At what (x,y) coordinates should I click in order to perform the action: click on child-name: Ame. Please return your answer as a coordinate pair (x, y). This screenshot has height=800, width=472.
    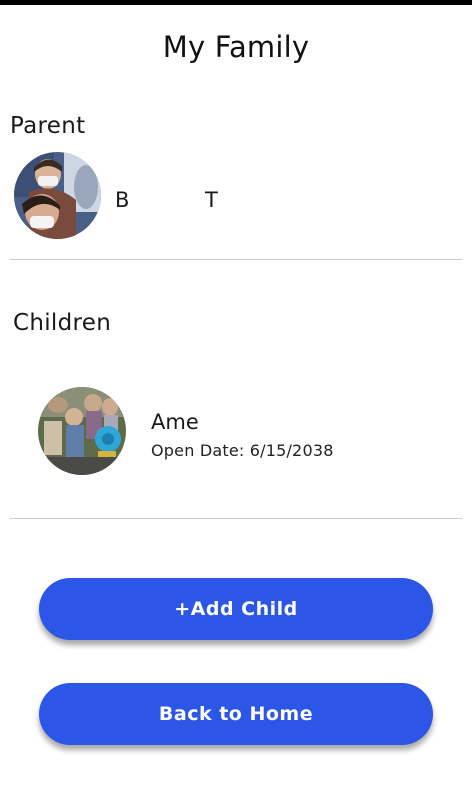
    Looking at the image, I should click on (175, 422).